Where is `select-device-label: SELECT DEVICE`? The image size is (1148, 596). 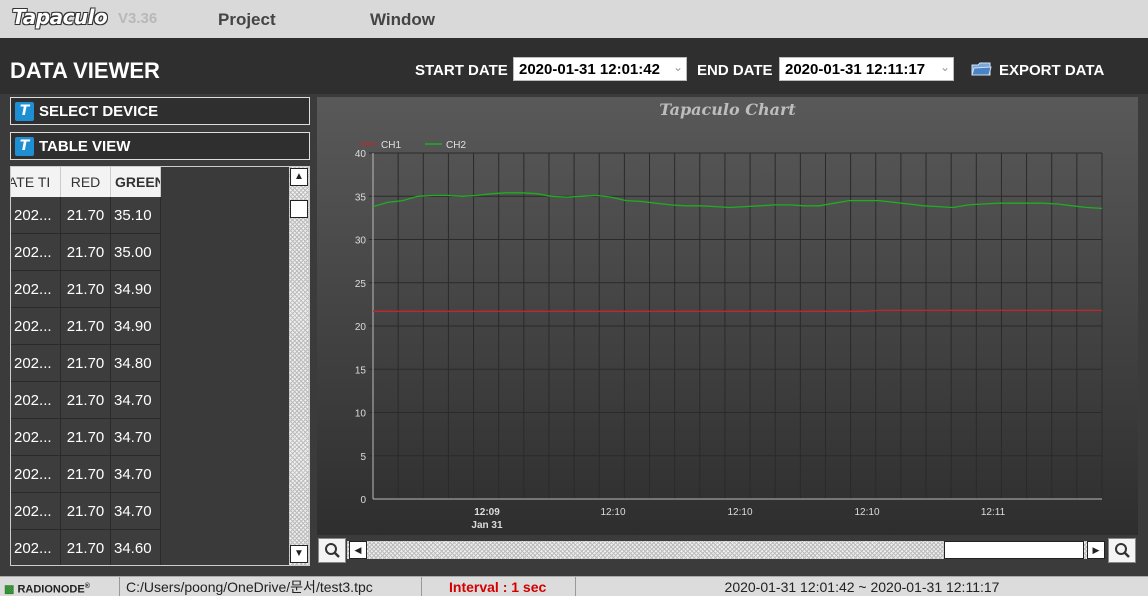 select-device-label: SELECT DEVICE is located at coordinates (99, 111).